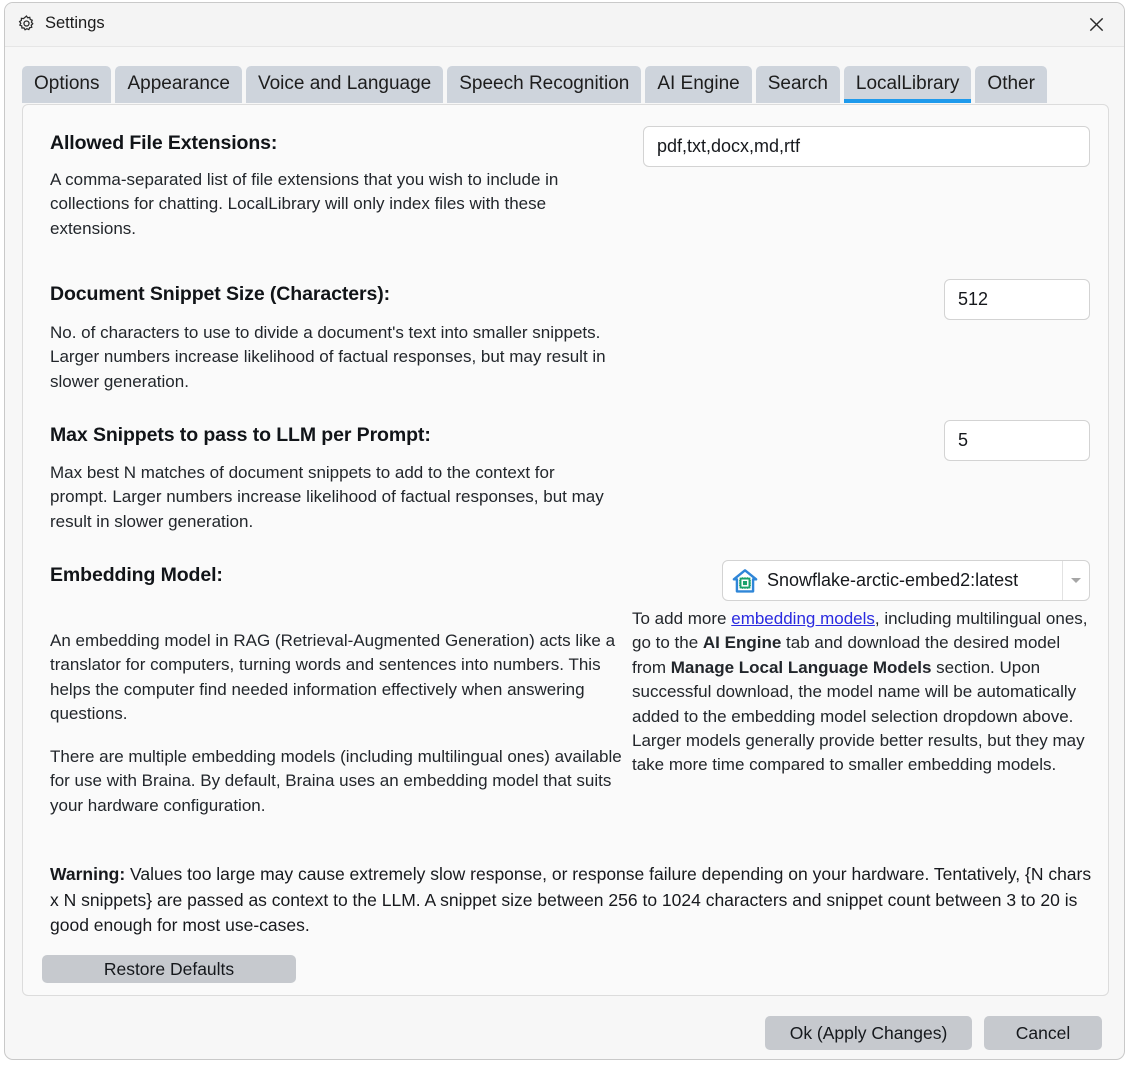 The height and width of the screenshot is (1066, 1129). Describe the element at coordinates (67, 84) in the screenshot. I see `tab-options: Options` at that location.